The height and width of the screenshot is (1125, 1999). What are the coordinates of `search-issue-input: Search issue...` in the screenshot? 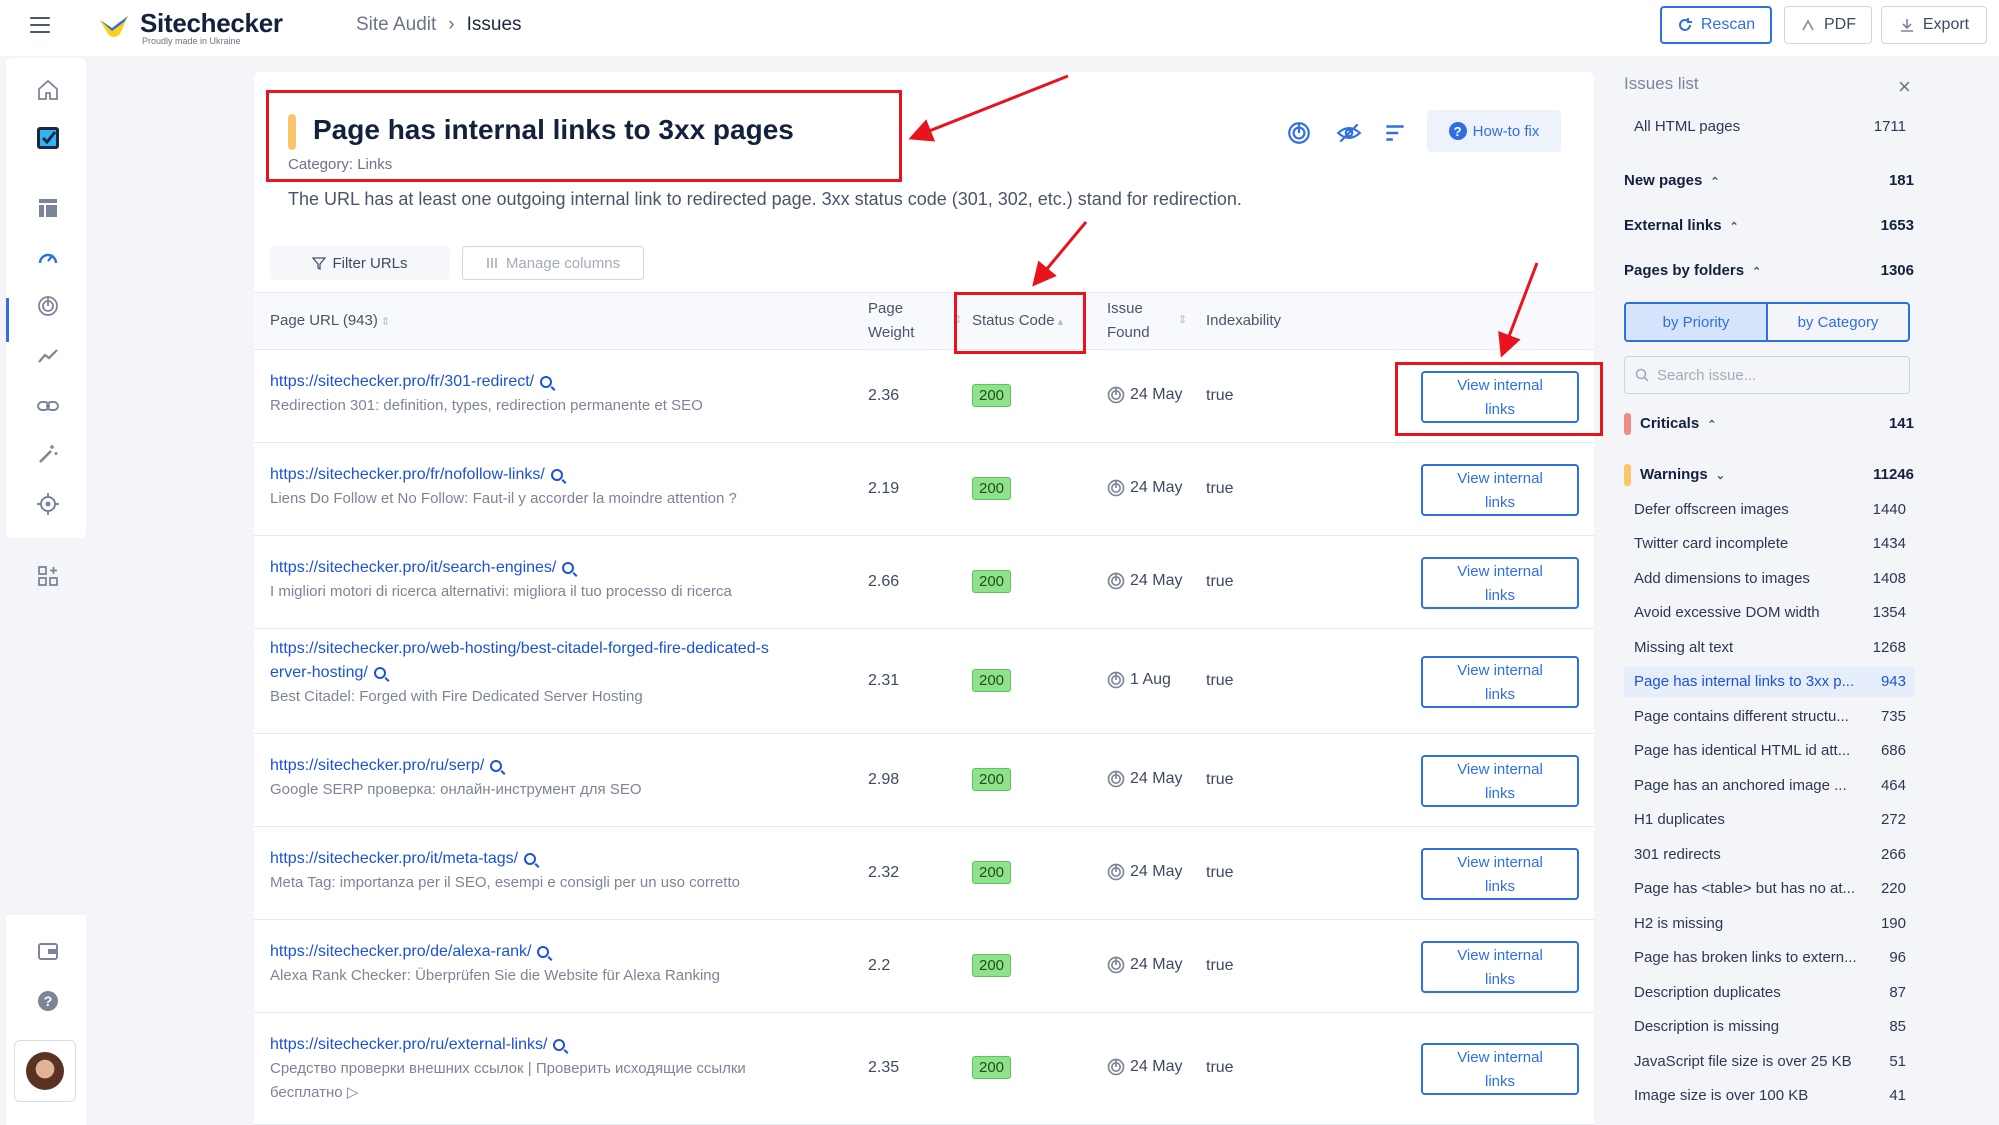 It's located at (1767, 375).